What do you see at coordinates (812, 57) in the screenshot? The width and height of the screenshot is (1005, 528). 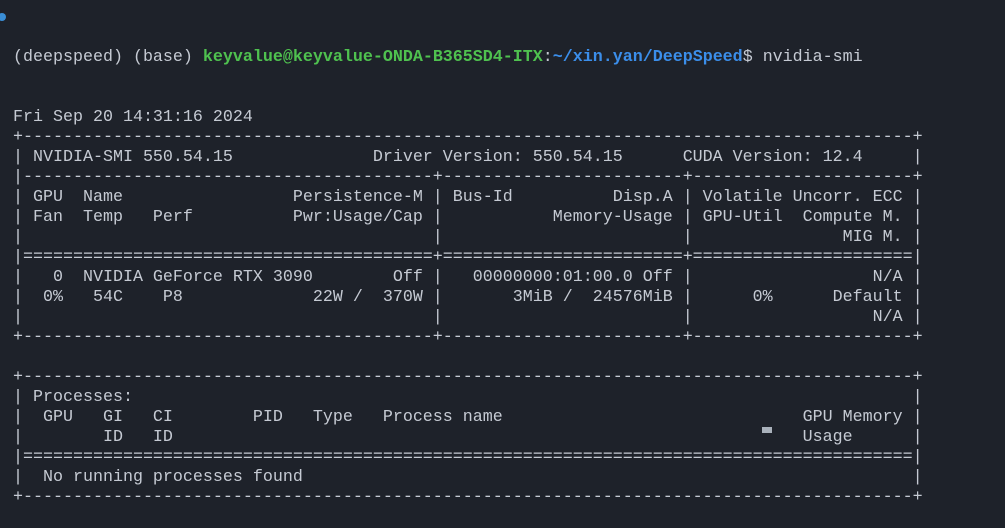 I see `command: nvidia-smi` at bounding box center [812, 57].